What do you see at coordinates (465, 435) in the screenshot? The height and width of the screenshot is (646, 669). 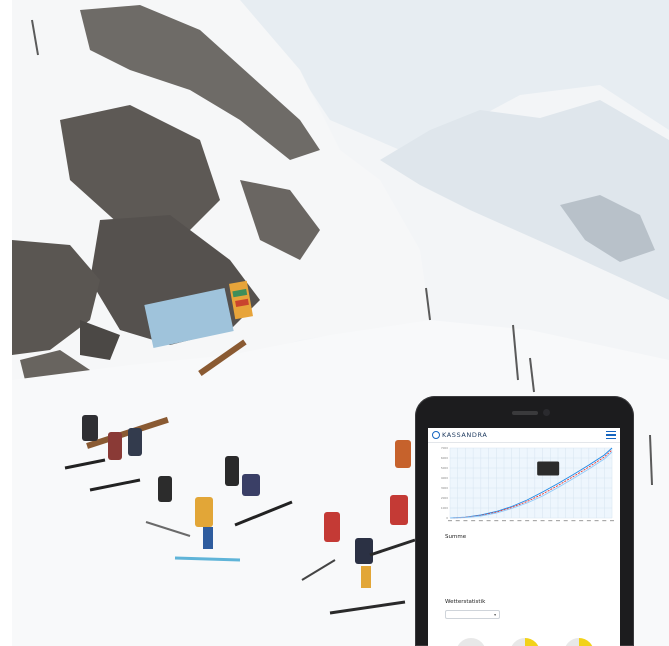 I see `brand-name: KASSANDRA` at bounding box center [465, 435].